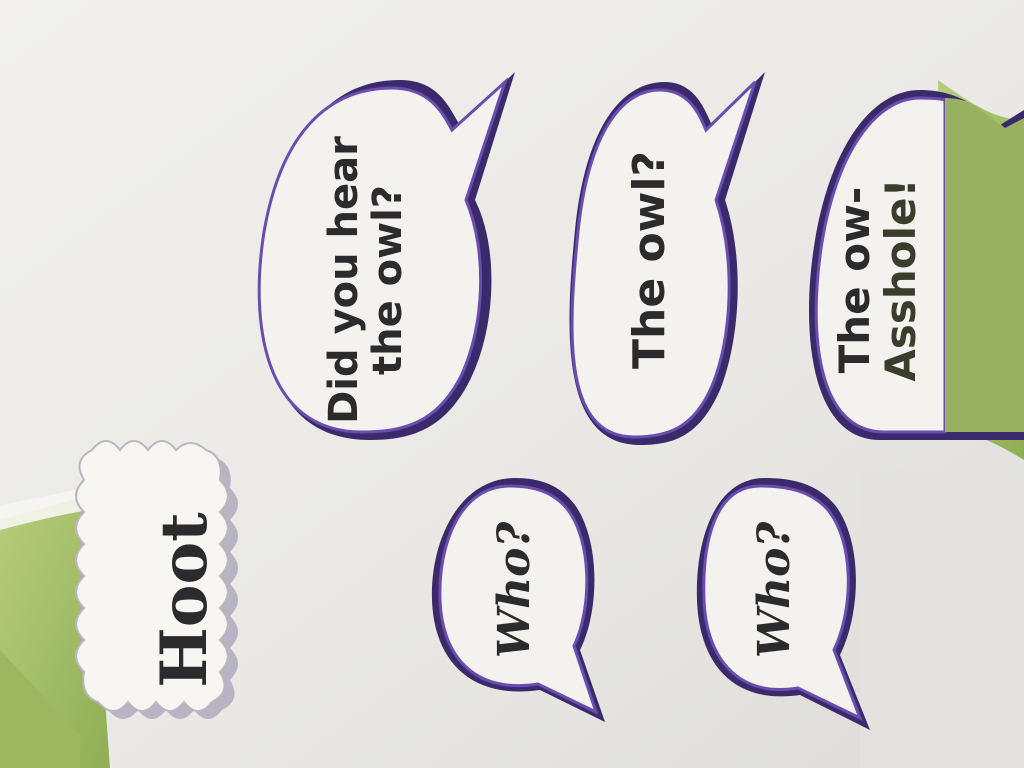  What do you see at coordinates (774, 590) in the screenshot?
I see `speech-bubble-5-text: Who?` at bounding box center [774, 590].